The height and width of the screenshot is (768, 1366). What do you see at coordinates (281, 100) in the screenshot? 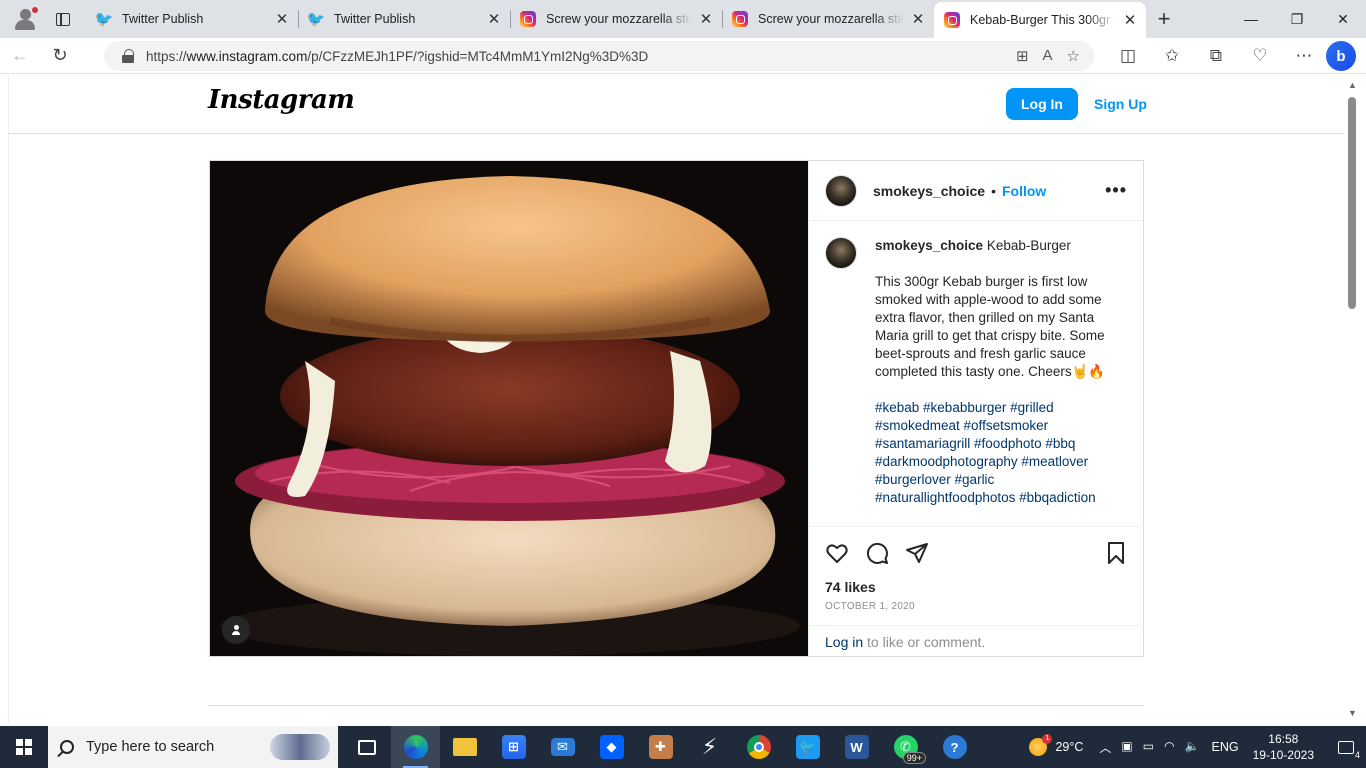
I see `instagram-logo: Instagram` at bounding box center [281, 100].